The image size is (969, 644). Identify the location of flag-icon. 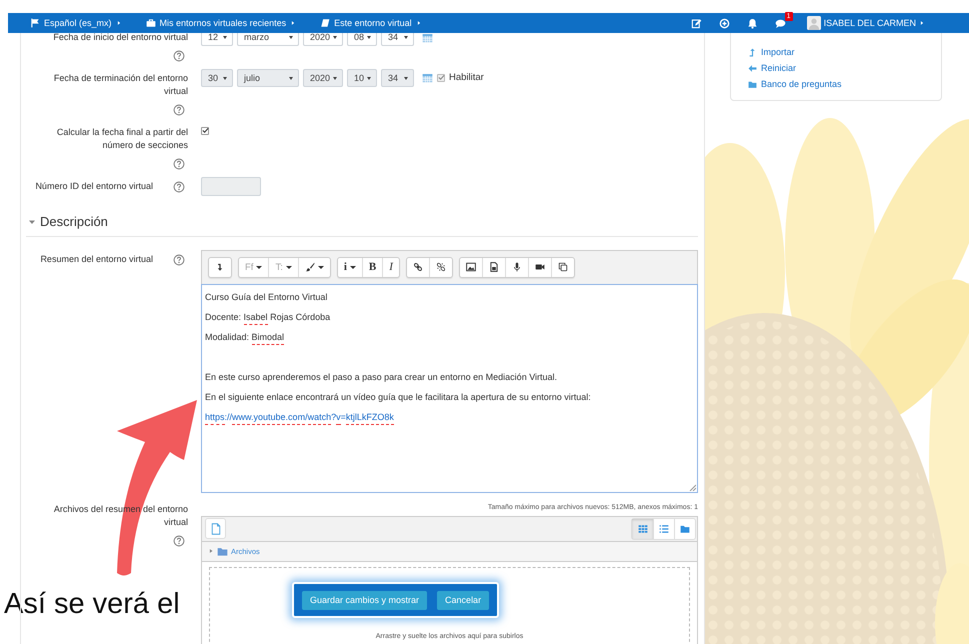
(35, 23).